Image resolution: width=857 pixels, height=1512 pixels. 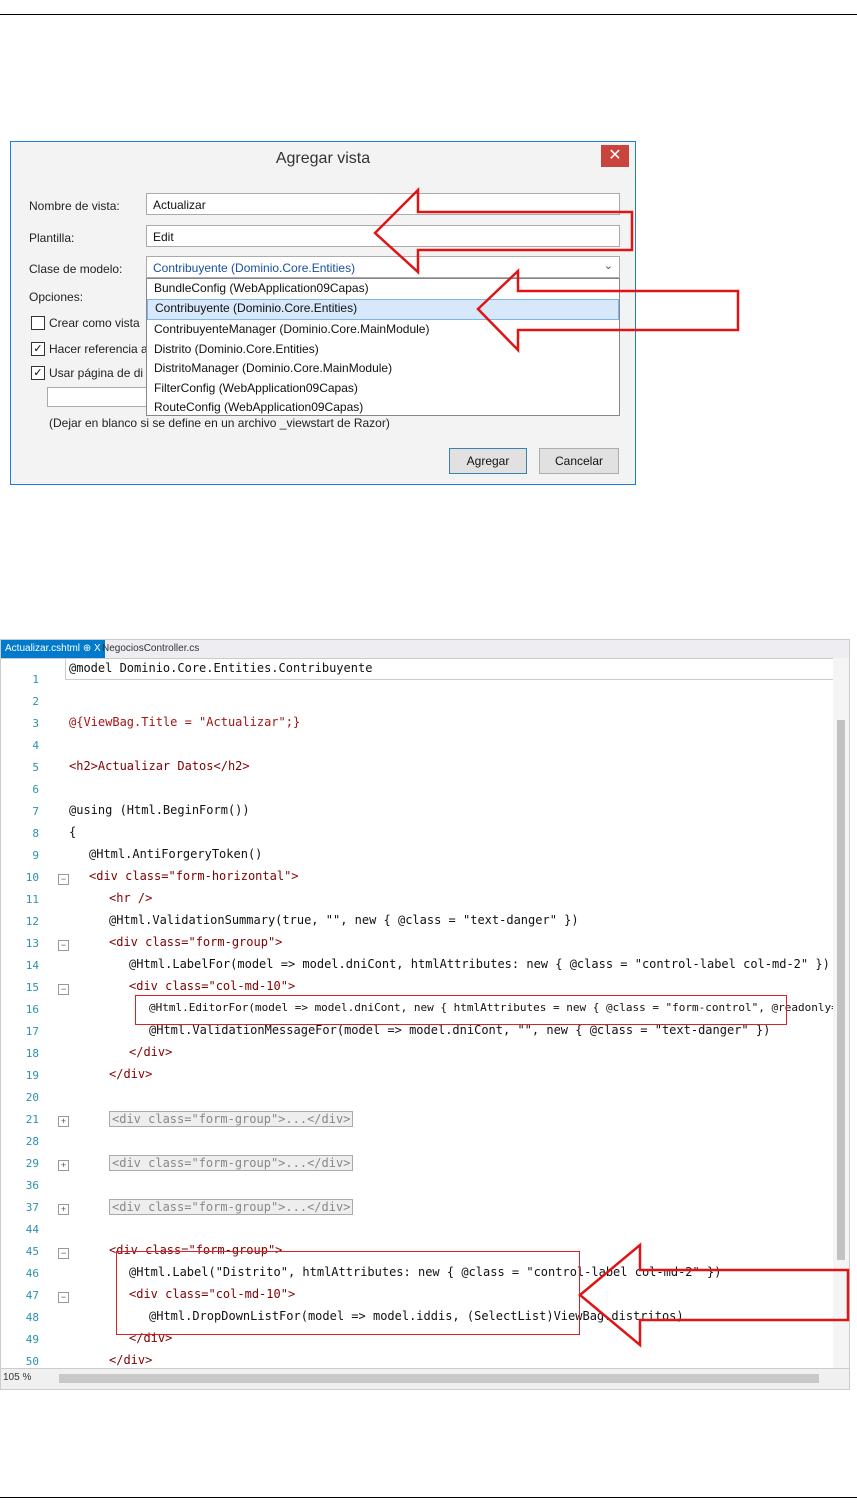 I want to click on code-line-21-collapsed: <div class="form-group">...</div>, so click(x=231, y=1119).